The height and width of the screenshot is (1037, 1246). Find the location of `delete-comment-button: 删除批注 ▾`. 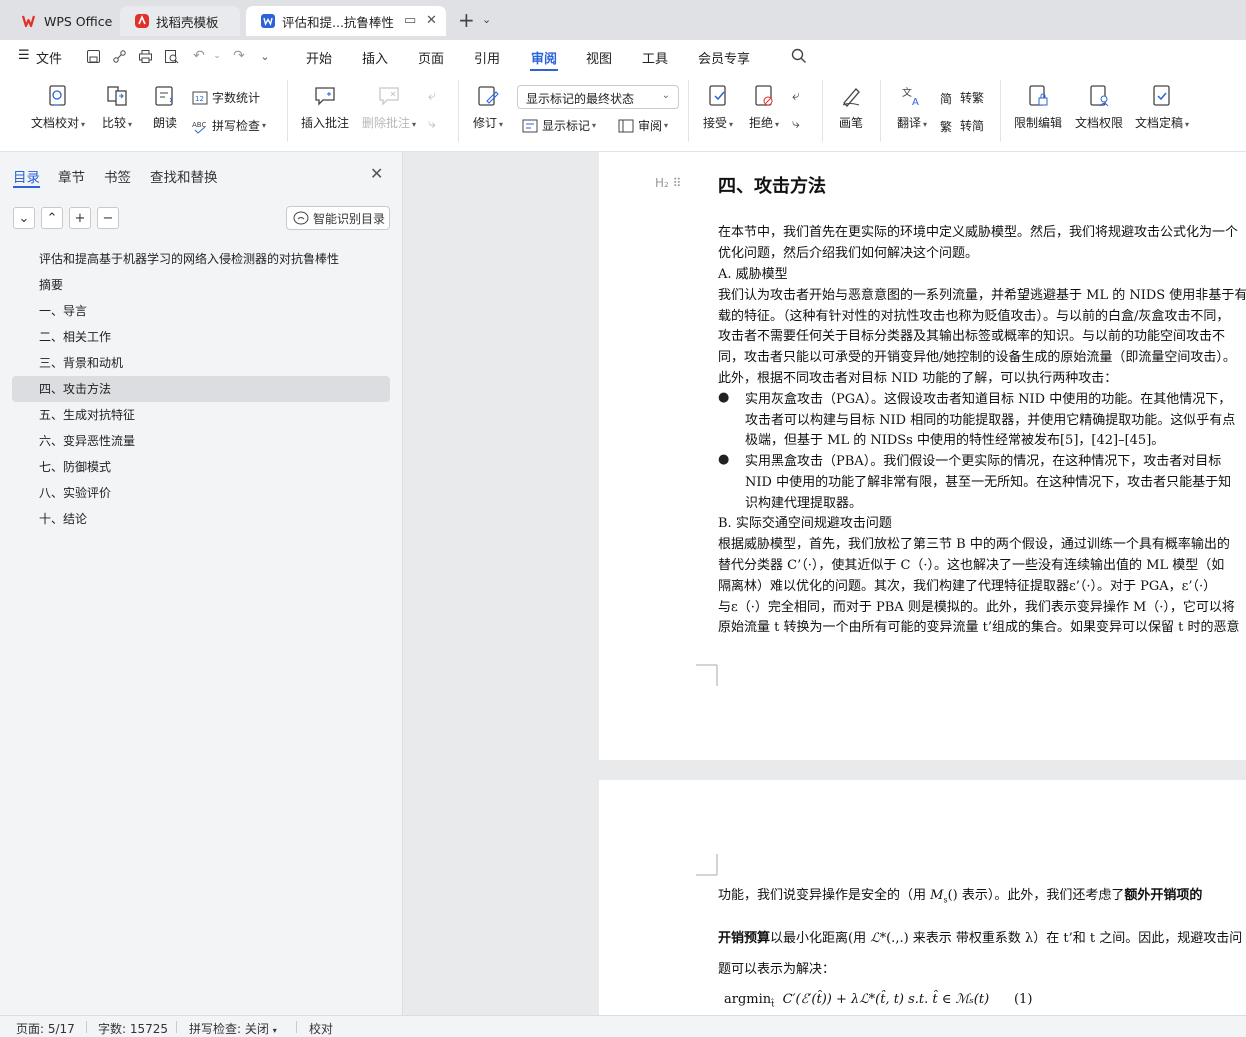

delete-comment-button: 删除批注 ▾ is located at coordinates (389, 107).